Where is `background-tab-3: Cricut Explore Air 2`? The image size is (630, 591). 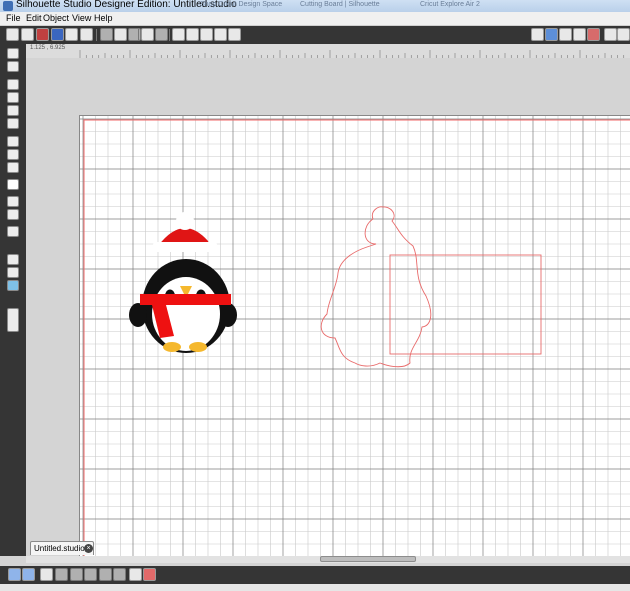
background-tab-3: Cricut Explore Air 2 is located at coordinates (450, 4).